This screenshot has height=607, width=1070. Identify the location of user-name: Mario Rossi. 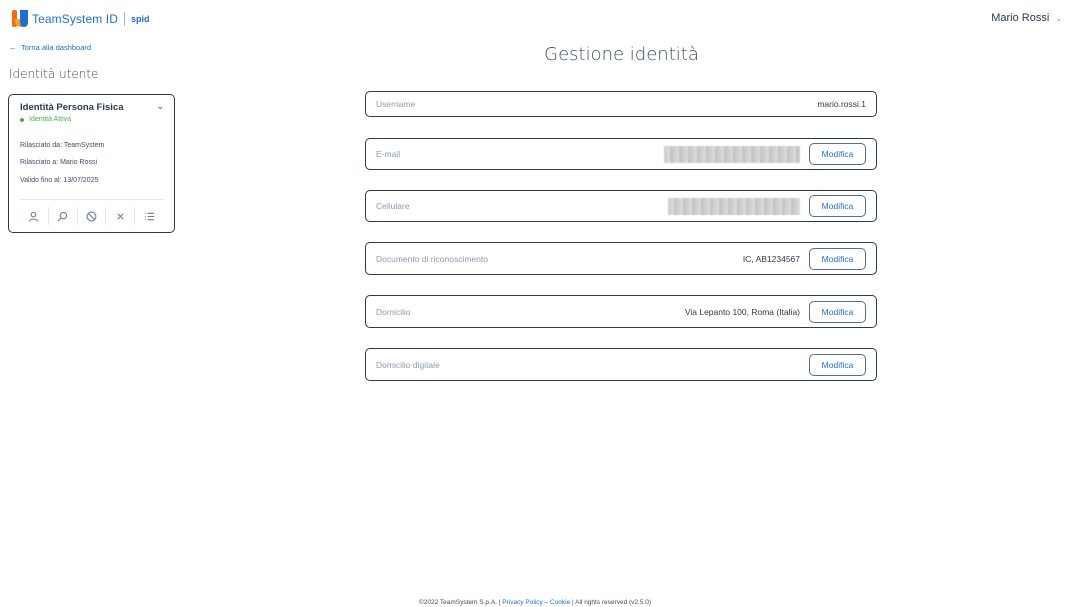
(1020, 18).